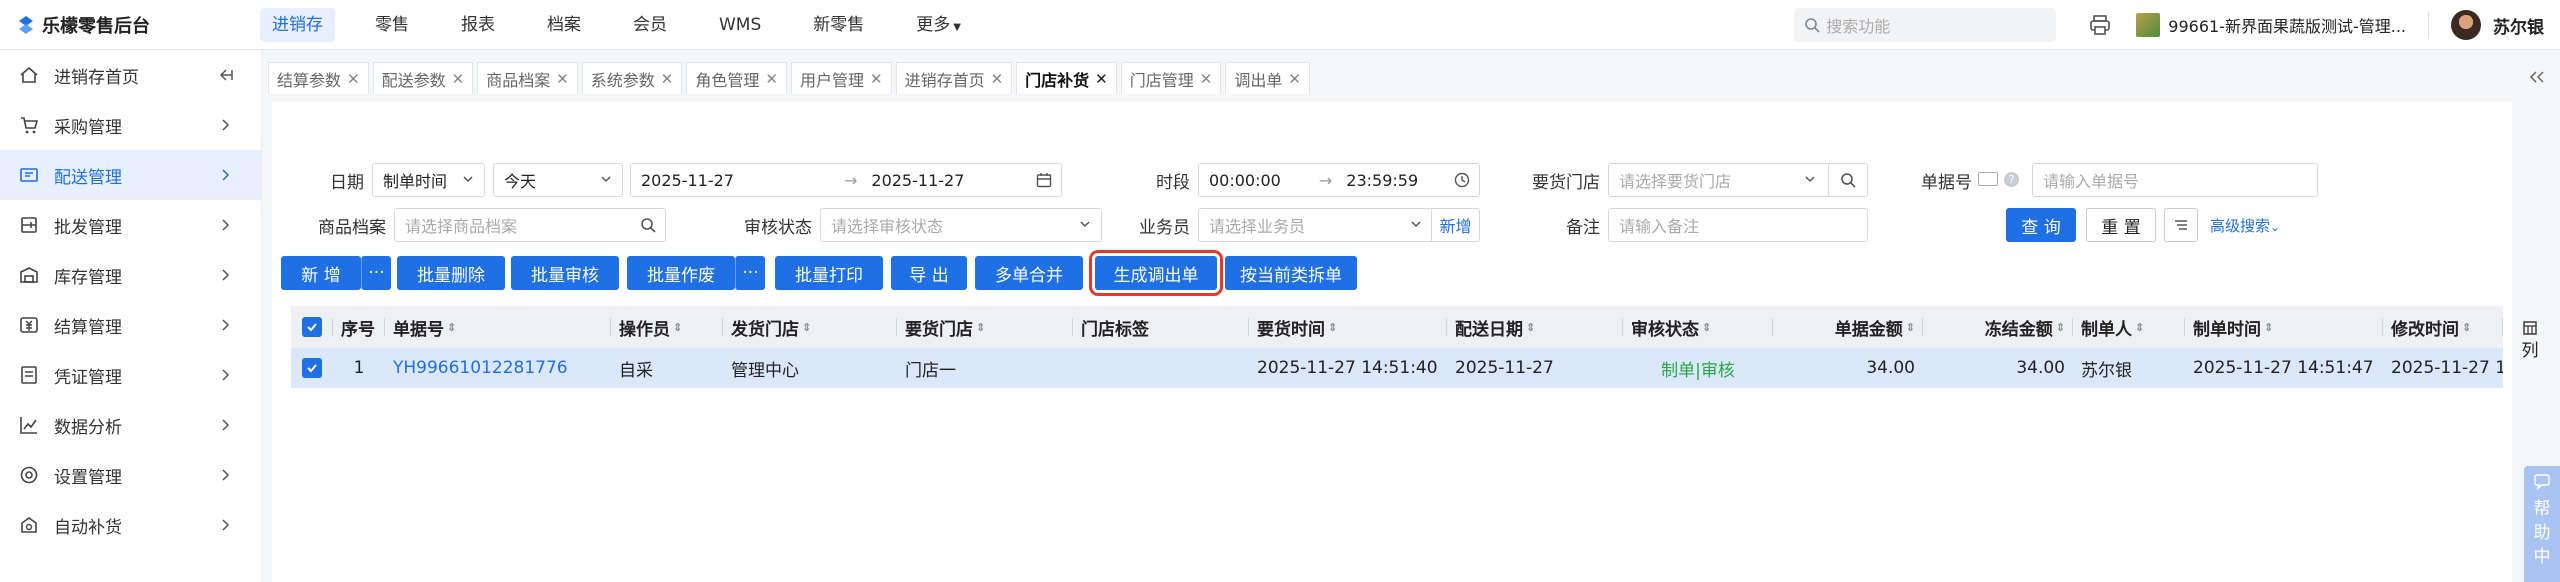 The image size is (2560, 582). I want to click on help-question-icon: ?, so click(2011, 179).